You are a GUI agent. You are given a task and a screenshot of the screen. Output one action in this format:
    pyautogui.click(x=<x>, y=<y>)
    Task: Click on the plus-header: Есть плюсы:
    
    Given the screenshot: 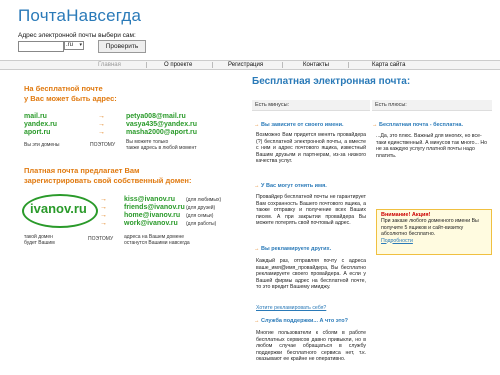 What is the action you would take?
    pyautogui.click(x=432, y=105)
    